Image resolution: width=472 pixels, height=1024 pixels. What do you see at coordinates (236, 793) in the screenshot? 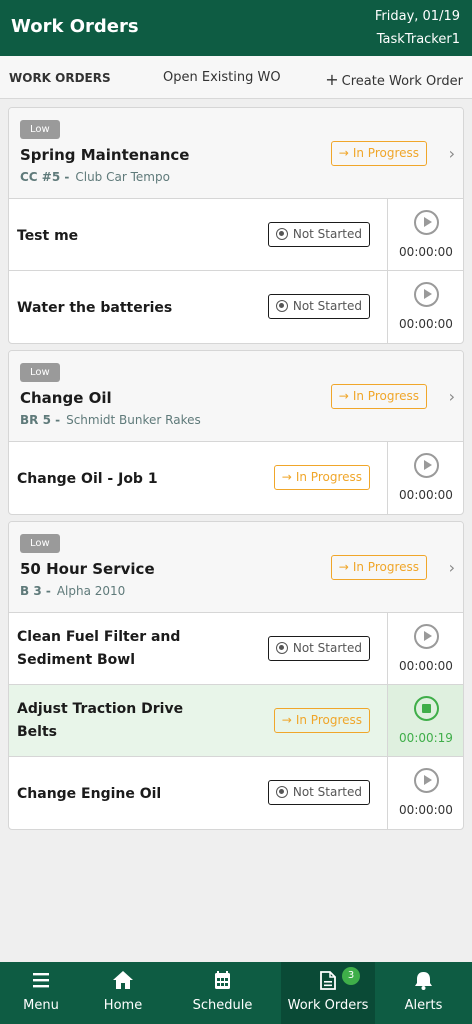
I see `task-row: Change Engine Oil Not Started 00:00:00` at bounding box center [236, 793].